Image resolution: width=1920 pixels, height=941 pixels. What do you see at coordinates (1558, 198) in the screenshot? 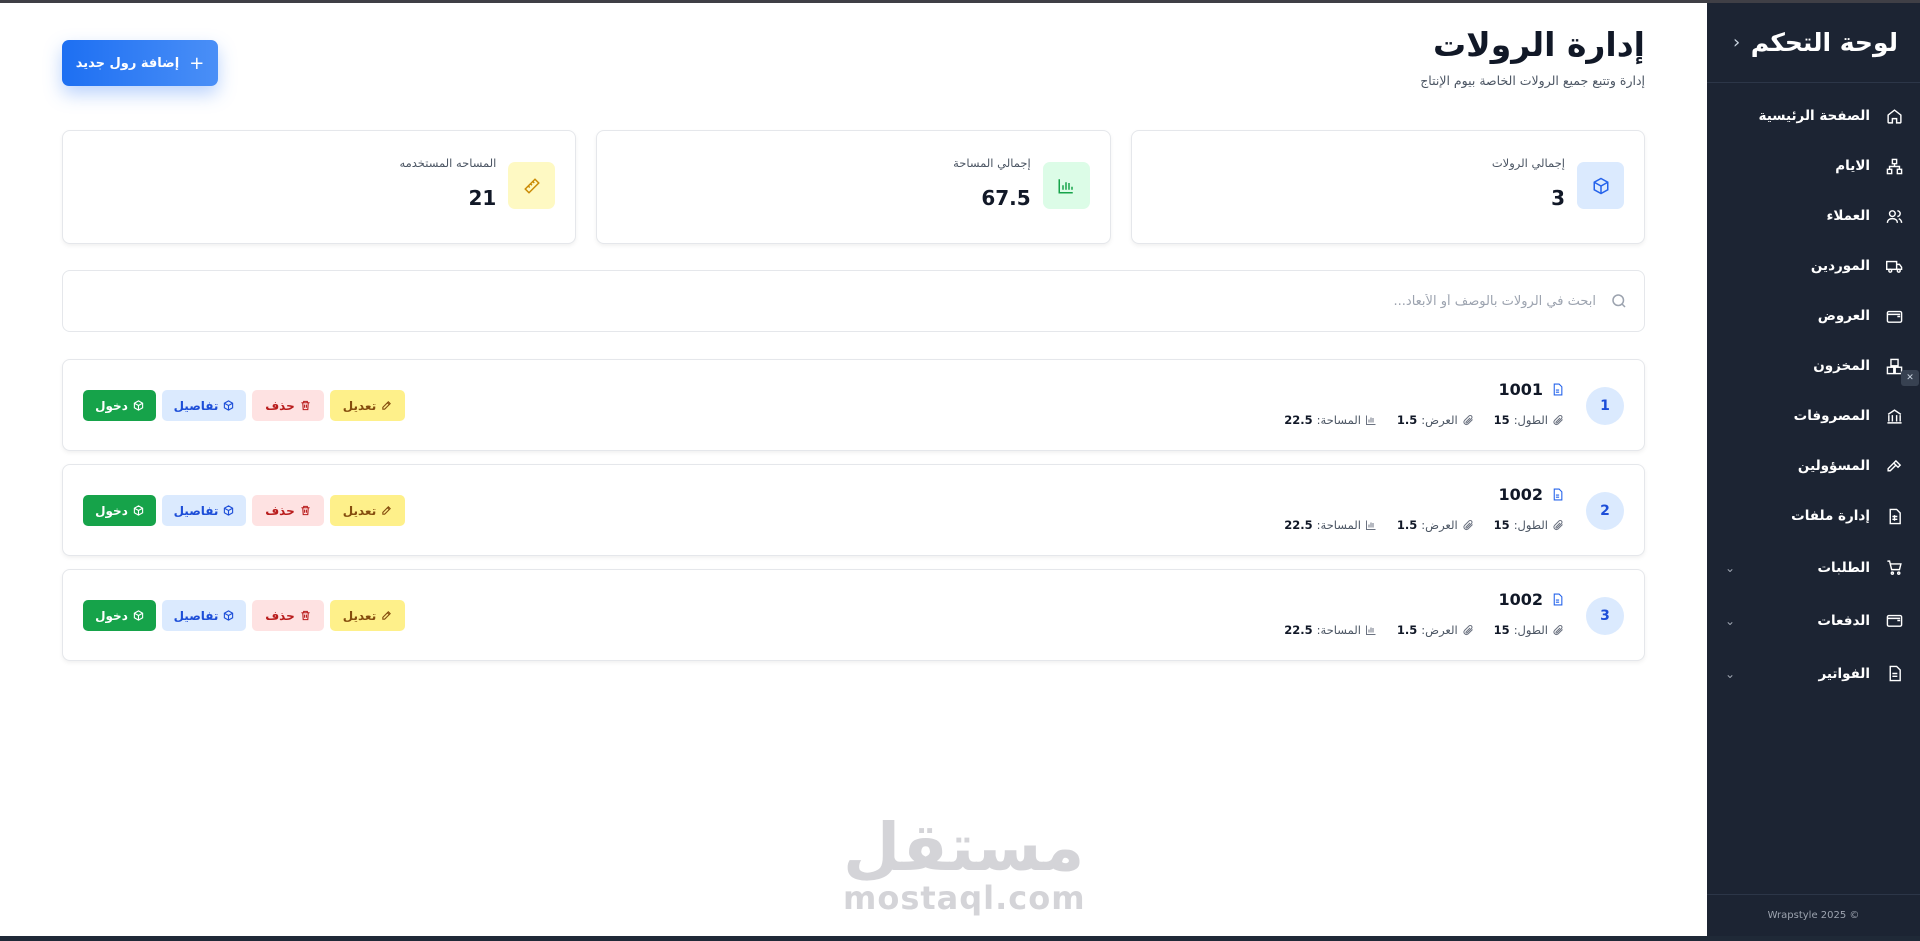
I see `stat-value: 3` at bounding box center [1558, 198].